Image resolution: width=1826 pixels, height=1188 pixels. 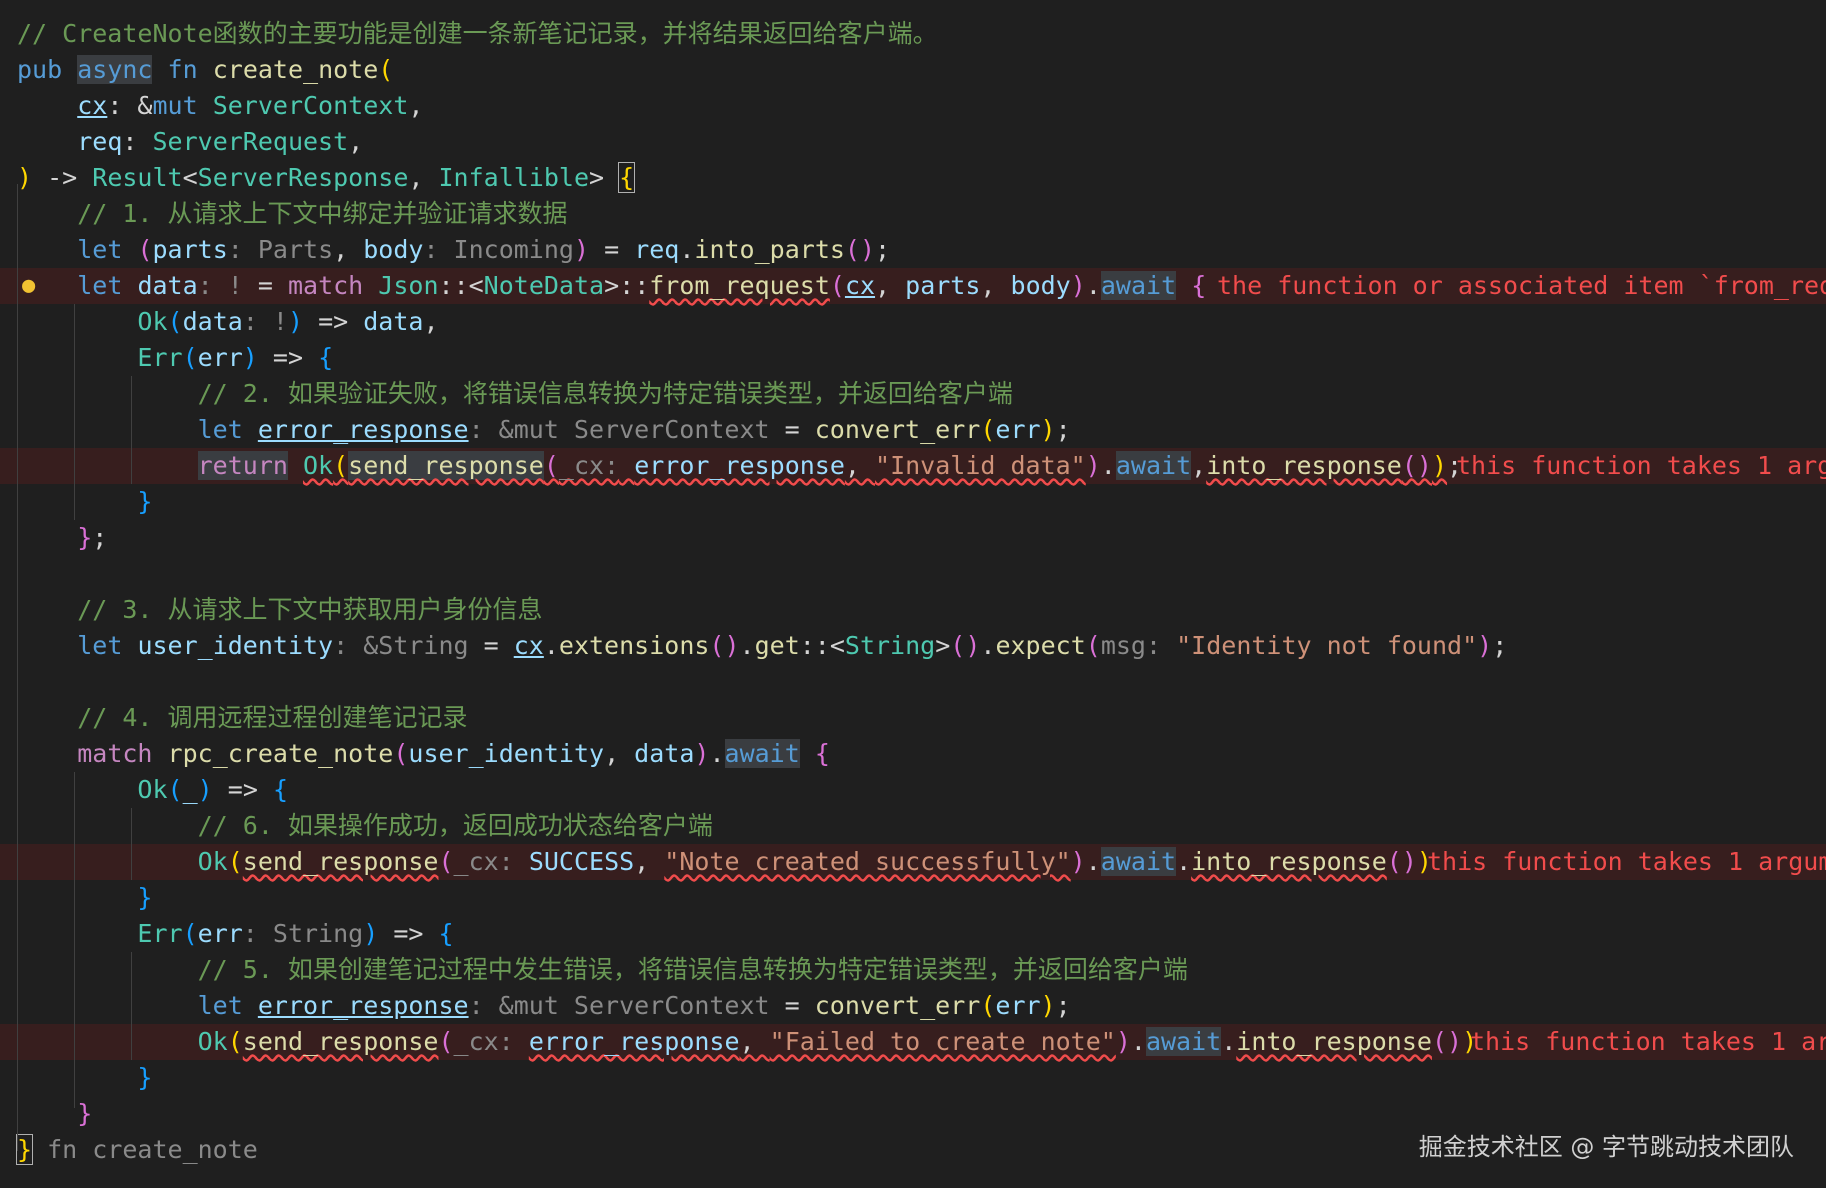 I want to click on code-line: Err(err: String) => {, so click(x=913, y=934).